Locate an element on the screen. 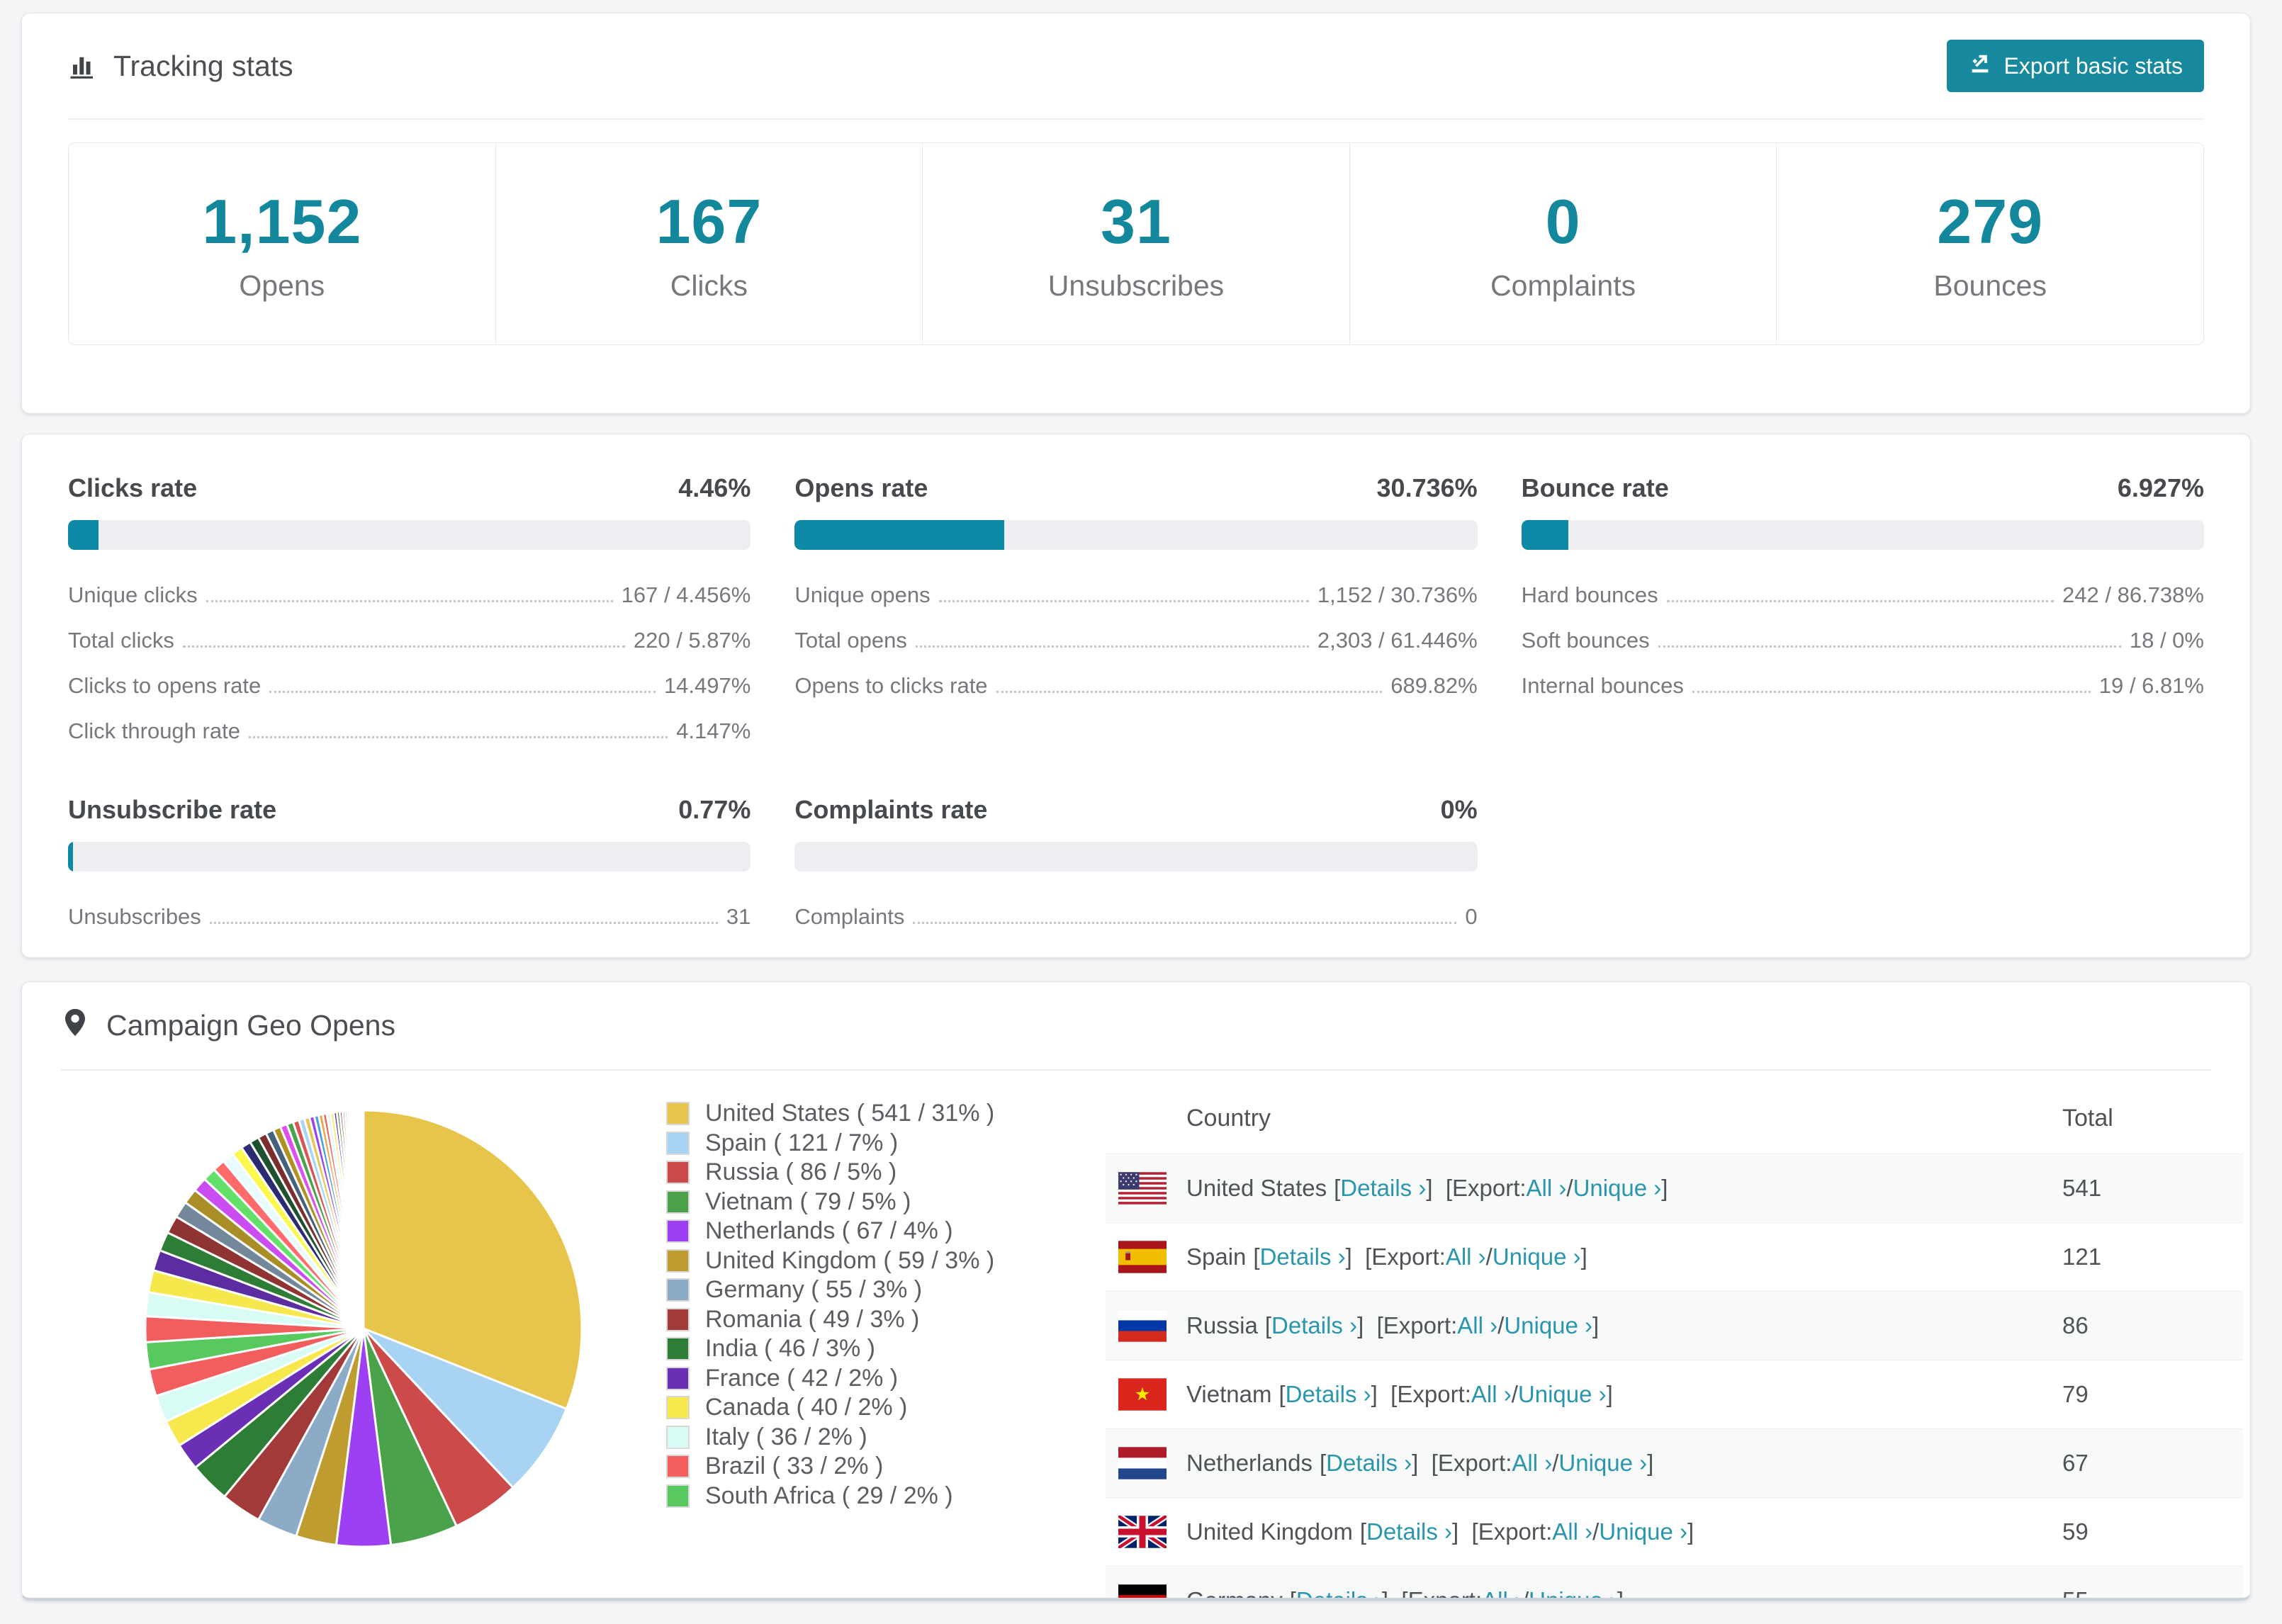 The image size is (2282, 1624). detail-label: Complaints is located at coordinates (850, 916).